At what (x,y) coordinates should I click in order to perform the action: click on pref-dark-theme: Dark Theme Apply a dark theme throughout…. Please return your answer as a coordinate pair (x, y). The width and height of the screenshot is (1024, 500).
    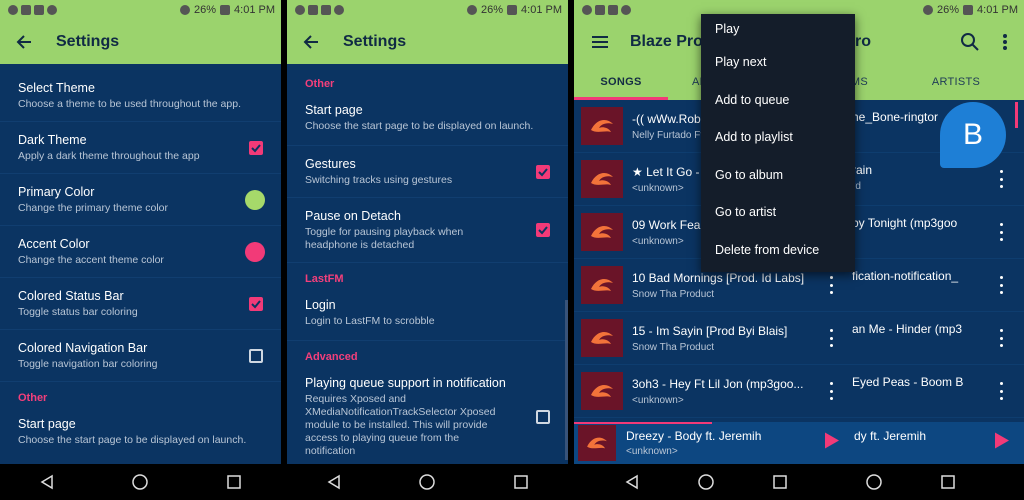
    Looking at the image, I should click on (140, 148).